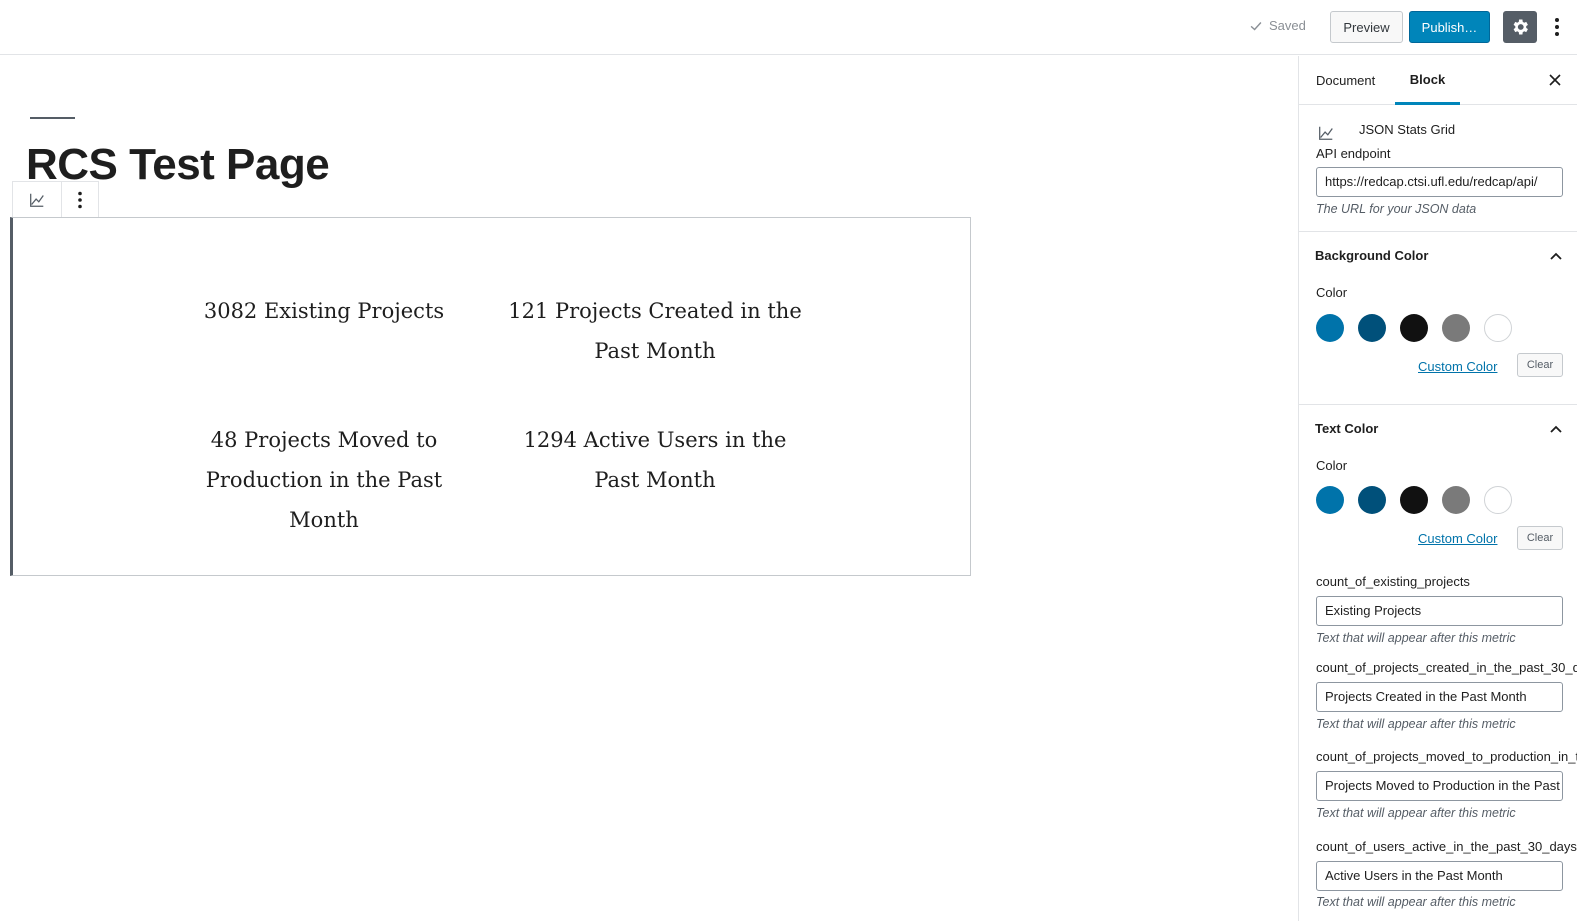  Describe the element at coordinates (1346, 428) in the screenshot. I see `text-color-title: Text Color` at that location.